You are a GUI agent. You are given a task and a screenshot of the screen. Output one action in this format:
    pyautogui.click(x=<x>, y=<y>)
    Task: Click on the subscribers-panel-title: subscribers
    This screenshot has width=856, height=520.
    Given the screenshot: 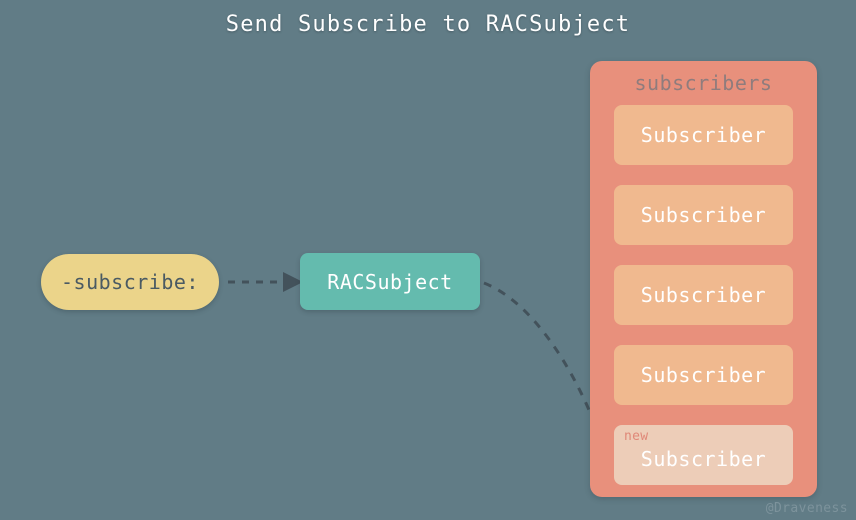 What is the action you would take?
    pyautogui.click(x=703, y=83)
    